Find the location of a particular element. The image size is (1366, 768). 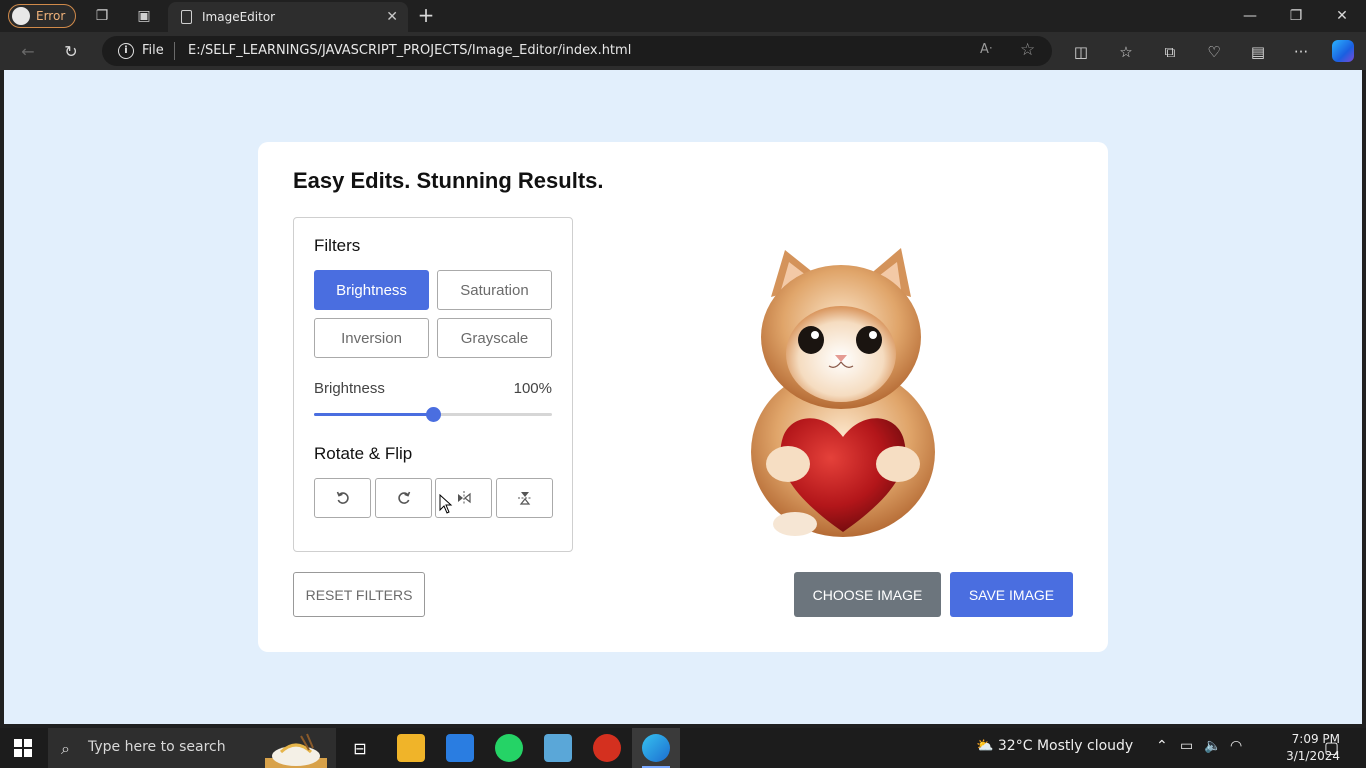

edge-taskbar-active is located at coordinates (656, 748).